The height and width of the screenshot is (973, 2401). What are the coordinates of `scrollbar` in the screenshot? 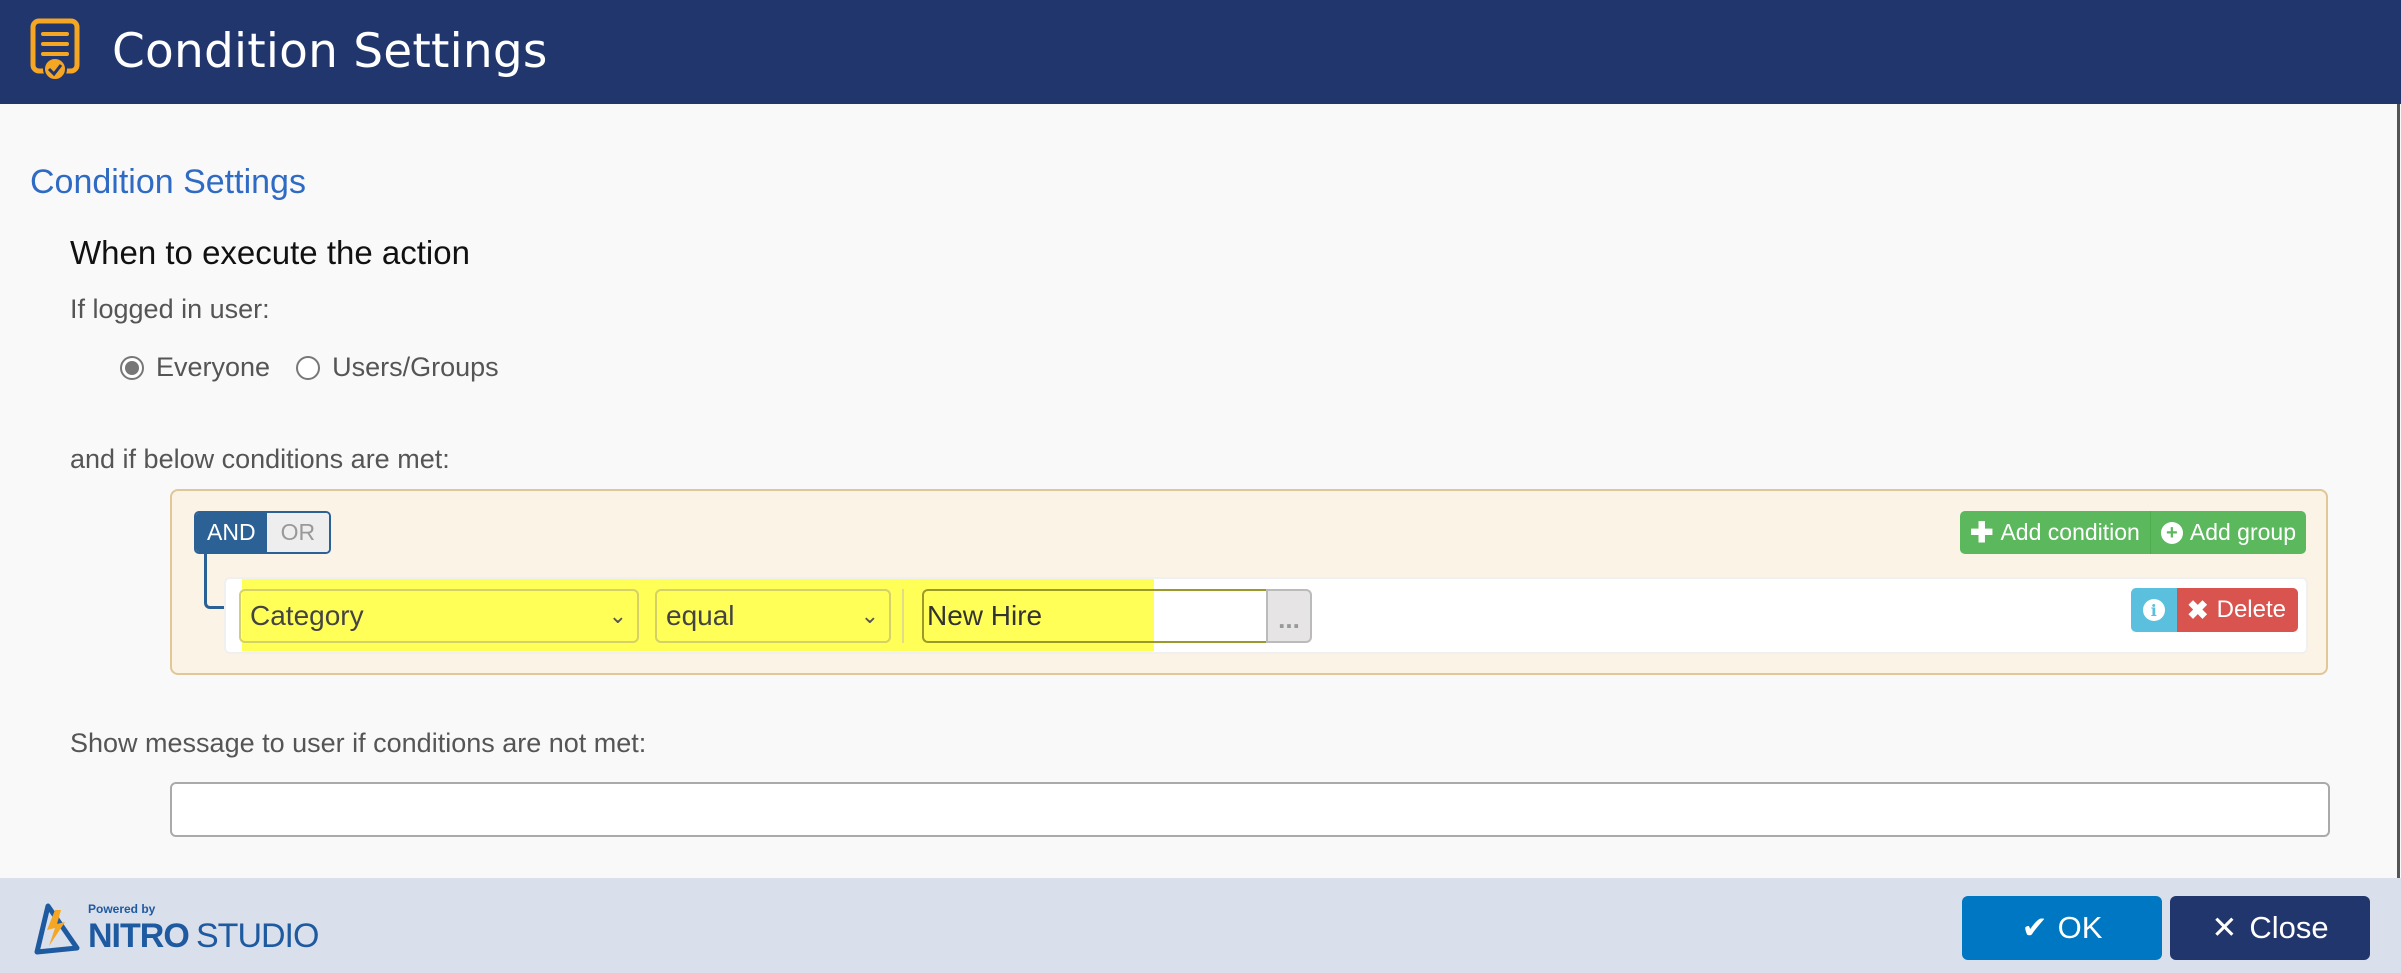 It's located at (2398, 491).